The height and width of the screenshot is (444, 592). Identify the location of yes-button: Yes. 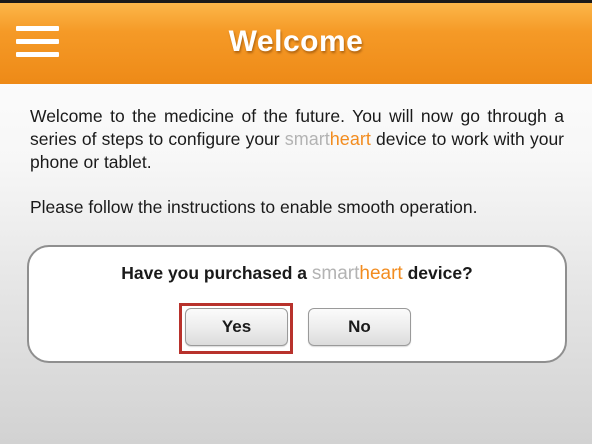
(236, 327).